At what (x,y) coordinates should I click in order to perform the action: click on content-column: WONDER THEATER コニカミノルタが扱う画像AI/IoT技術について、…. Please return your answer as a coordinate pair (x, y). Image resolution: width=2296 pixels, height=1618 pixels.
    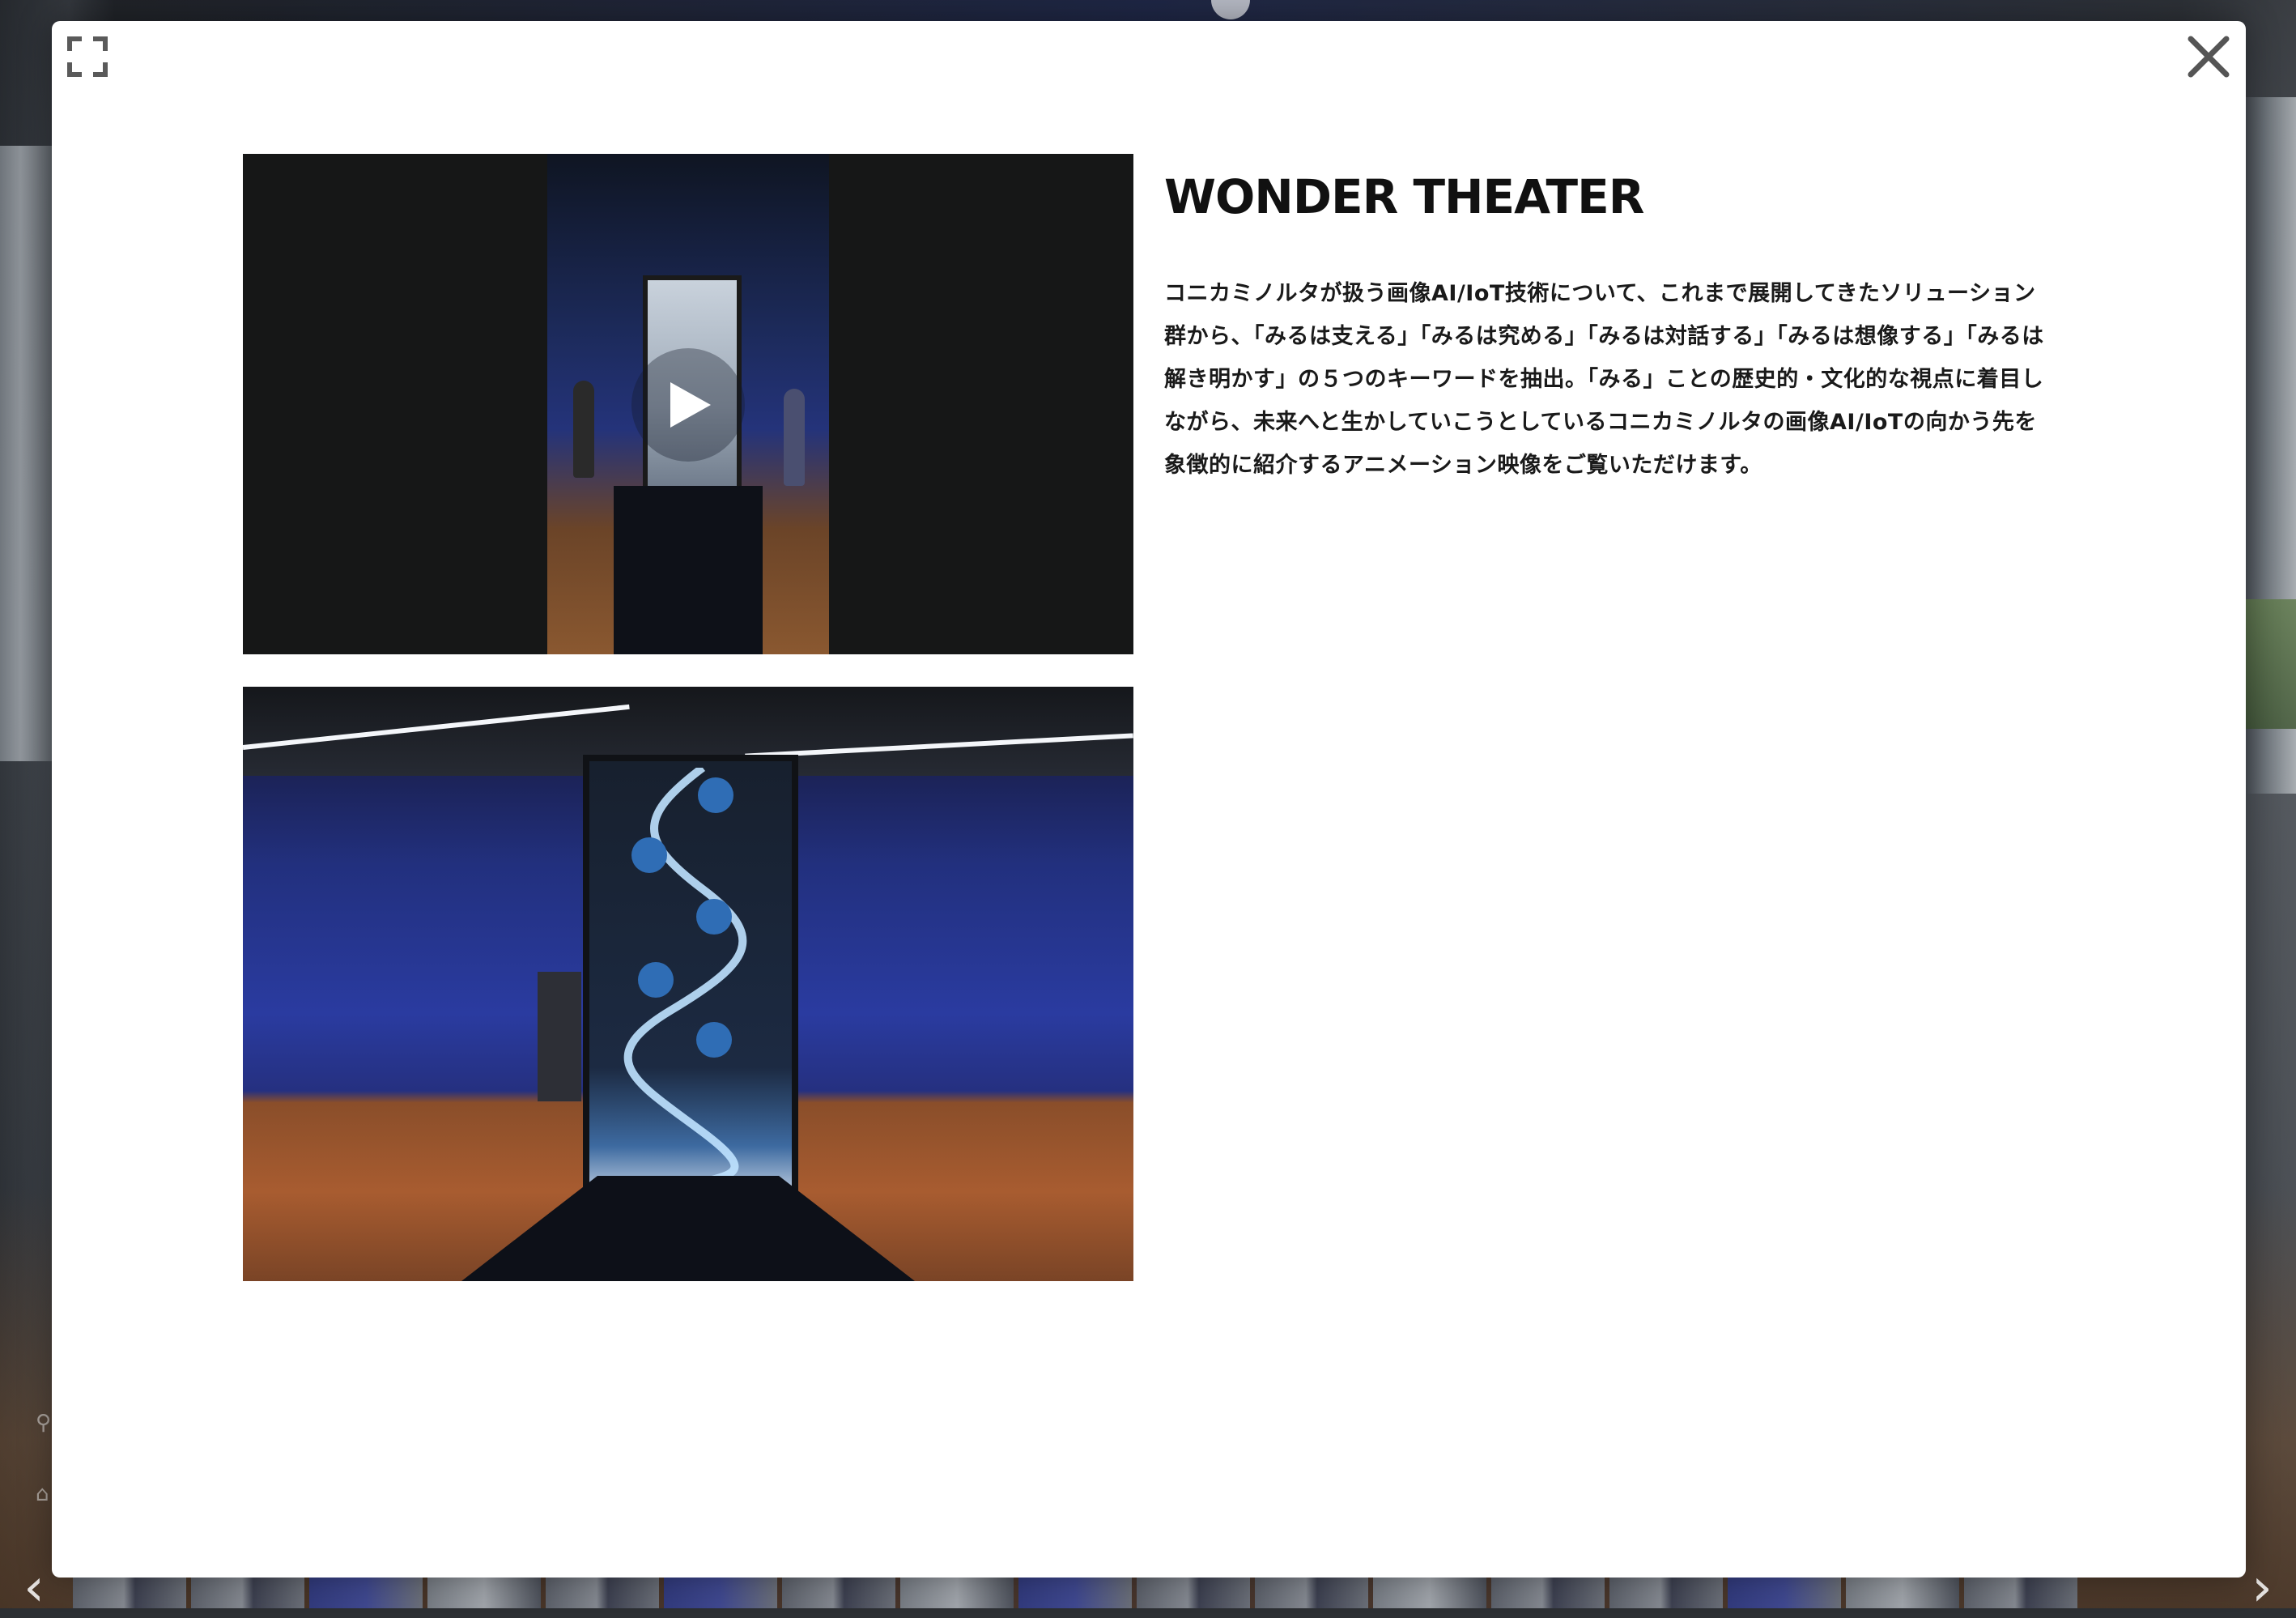
    Looking at the image, I should click on (1609, 328).